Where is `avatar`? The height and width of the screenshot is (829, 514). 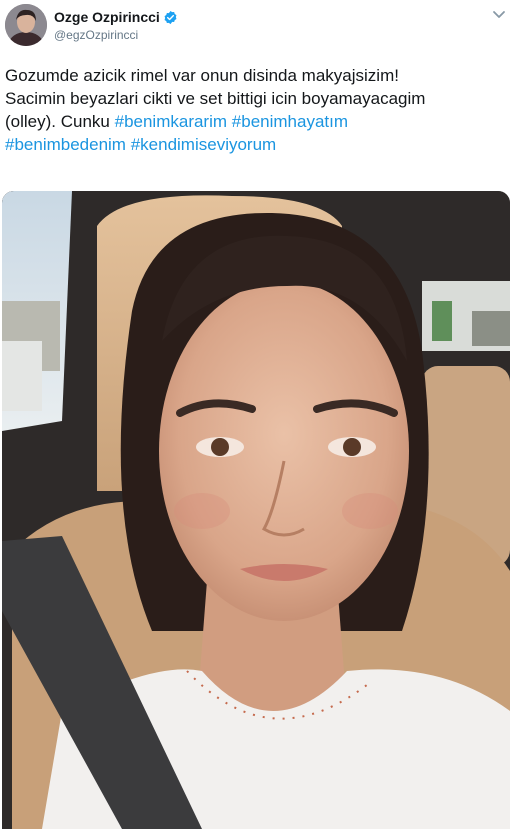
avatar is located at coordinates (26, 25).